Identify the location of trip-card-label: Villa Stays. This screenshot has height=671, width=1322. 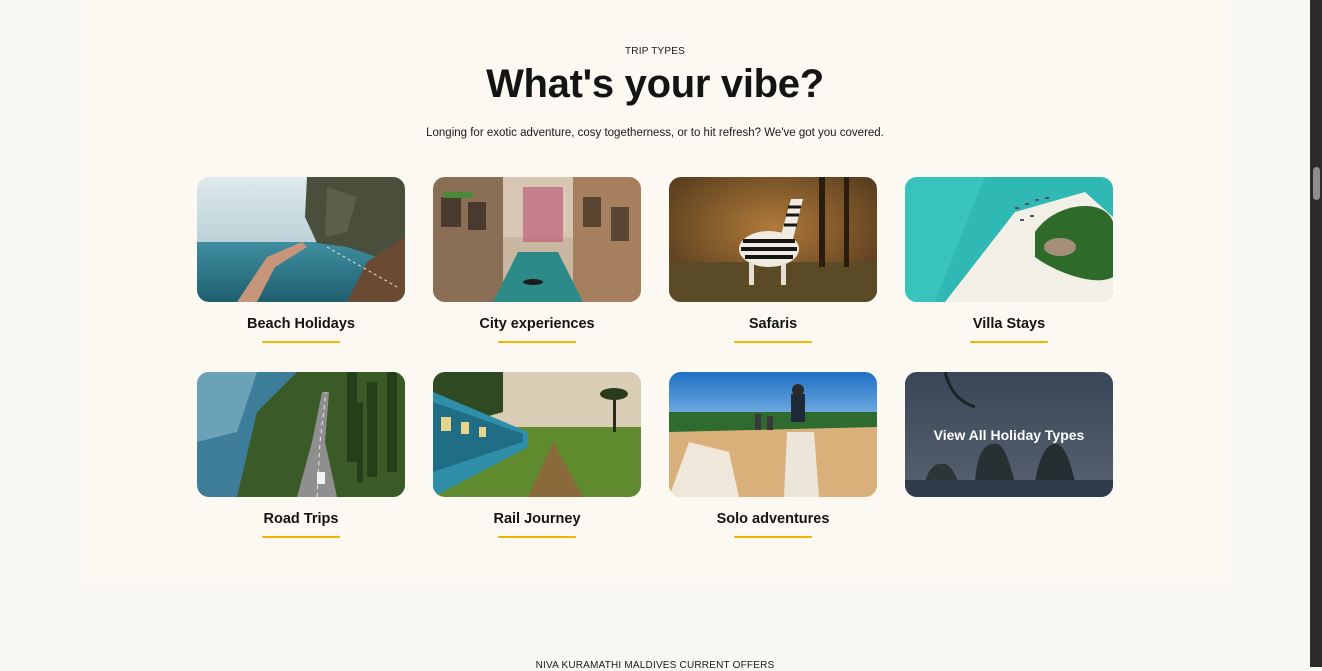
(1009, 324).